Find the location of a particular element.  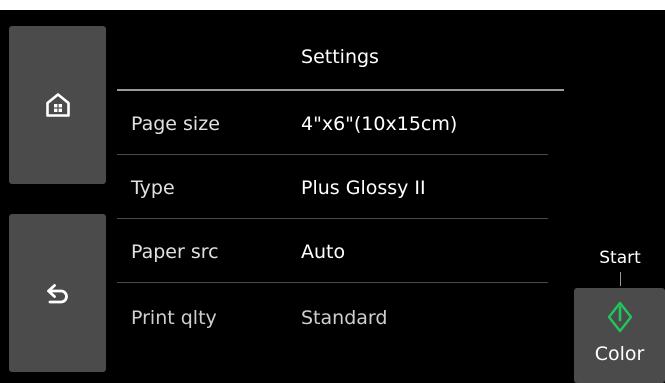

back-icon is located at coordinates (58, 293).